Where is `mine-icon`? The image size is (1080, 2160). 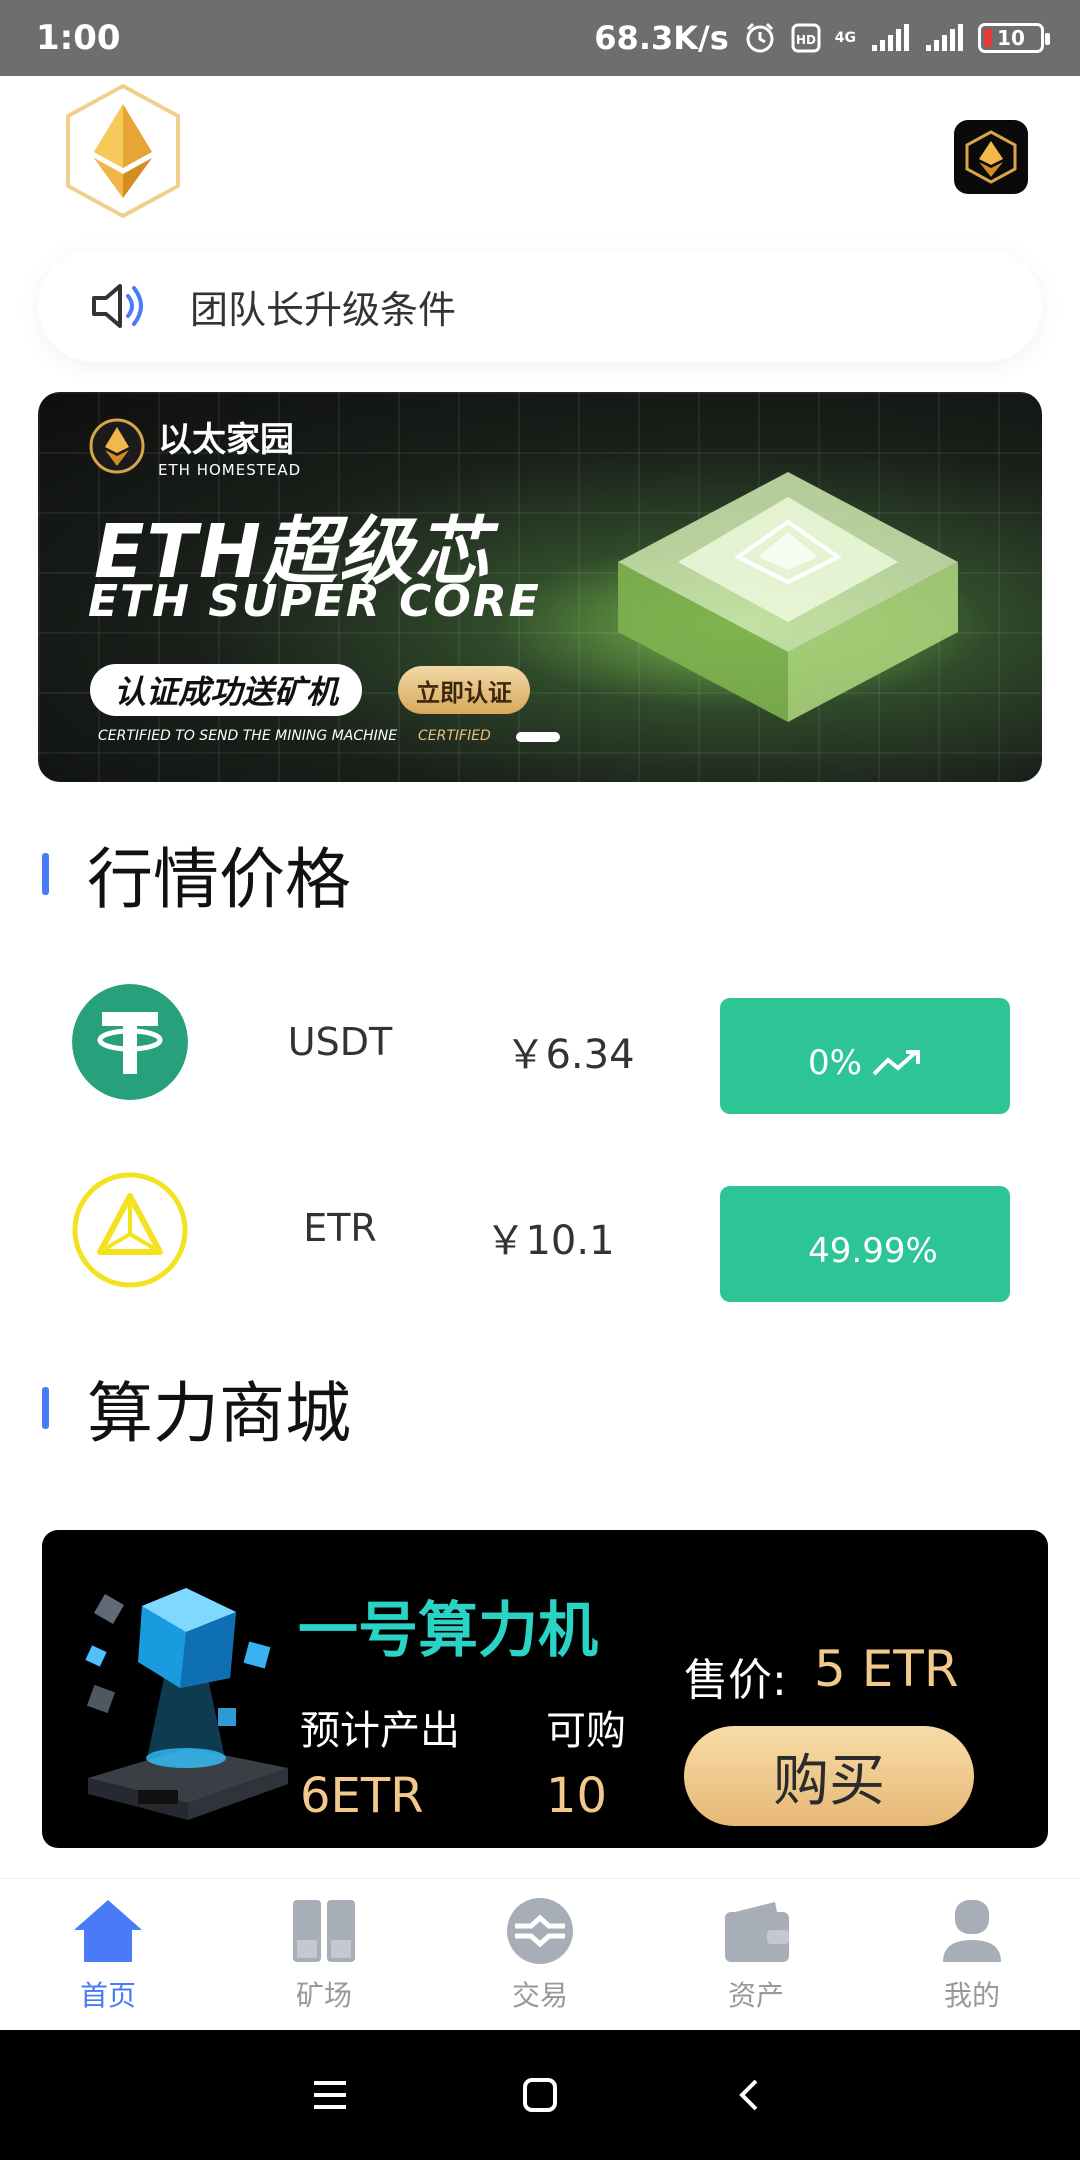
mine-icon is located at coordinates (324, 1930).